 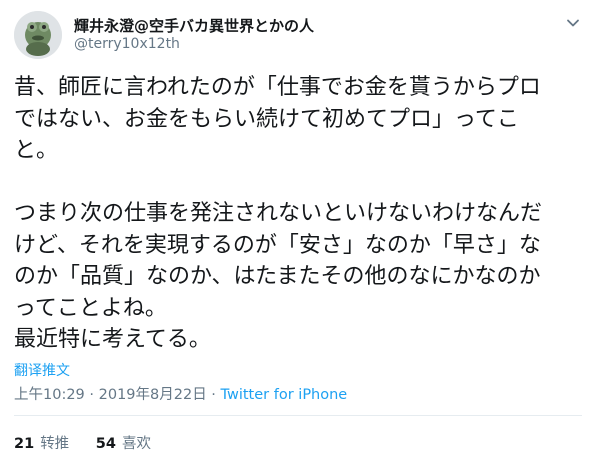 What do you see at coordinates (298, 415) in the screenshot?
I see `divider` at bounding box center [298, 415].